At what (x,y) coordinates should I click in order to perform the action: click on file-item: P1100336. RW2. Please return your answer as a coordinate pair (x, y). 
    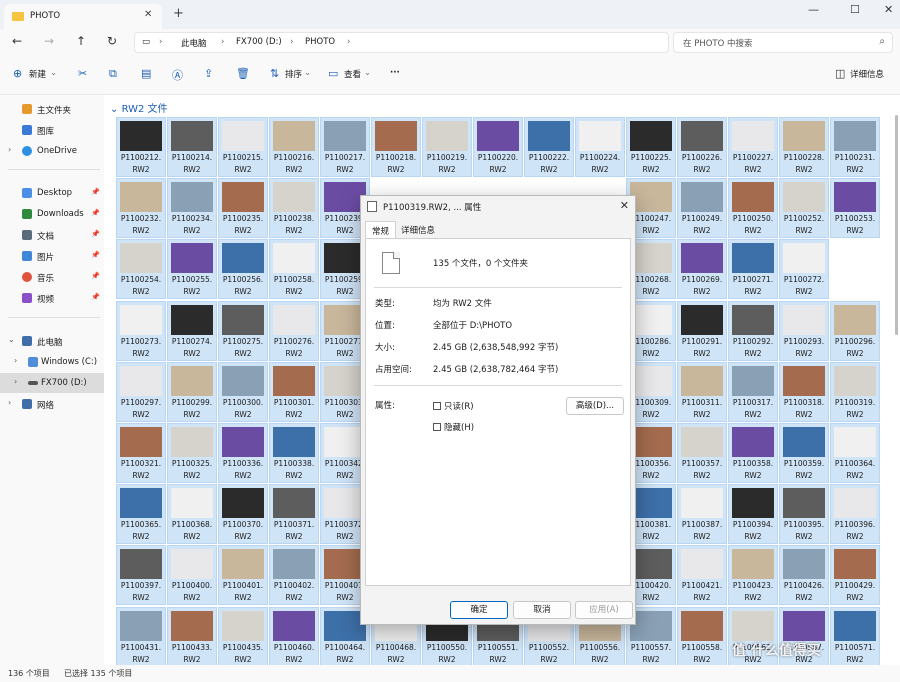
    Looking at the image, I should click on (243, 453).